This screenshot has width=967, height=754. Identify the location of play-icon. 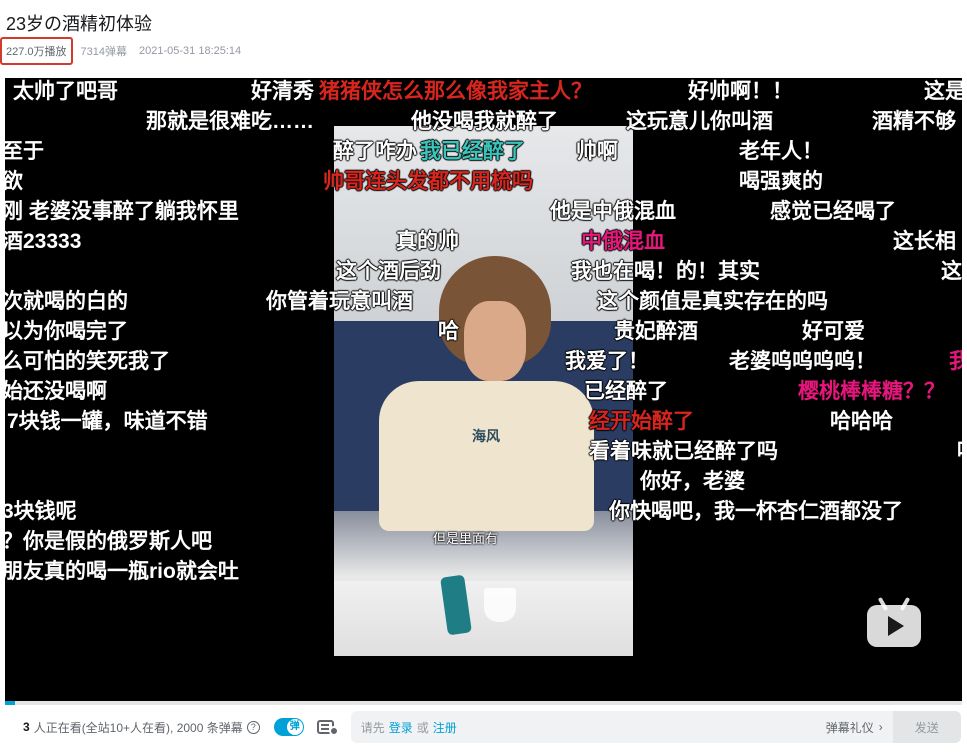
(896, 626).